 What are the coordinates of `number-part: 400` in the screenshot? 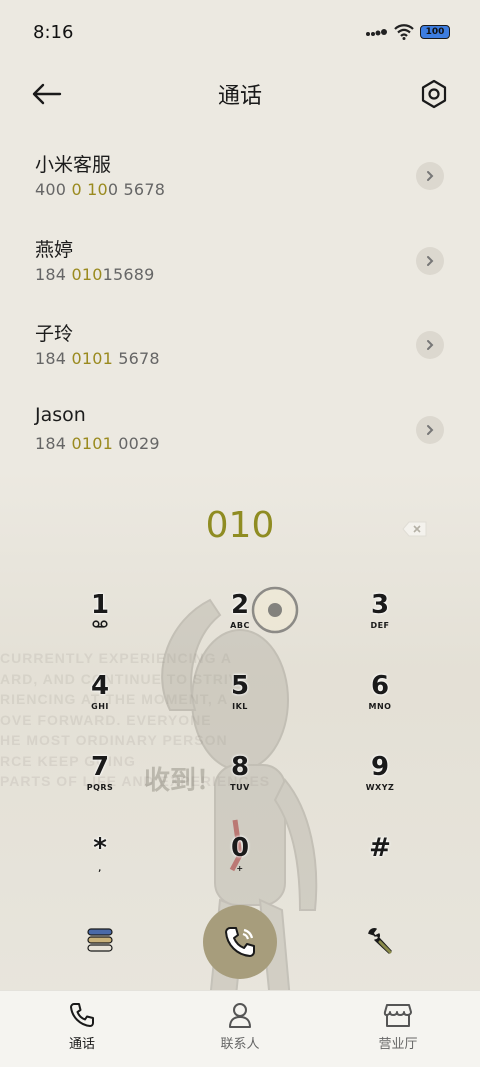 It's located at (53, 189).